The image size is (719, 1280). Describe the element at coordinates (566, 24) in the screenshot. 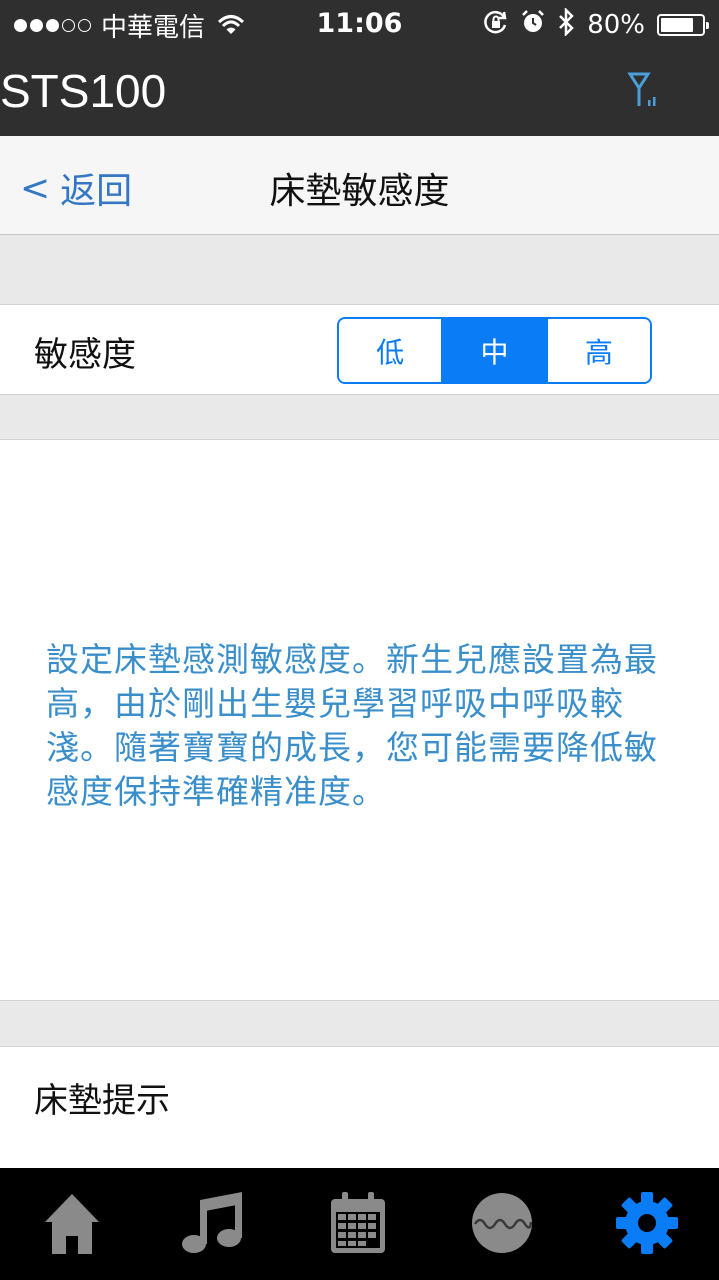

I see `bluetooth-icon` at that location.